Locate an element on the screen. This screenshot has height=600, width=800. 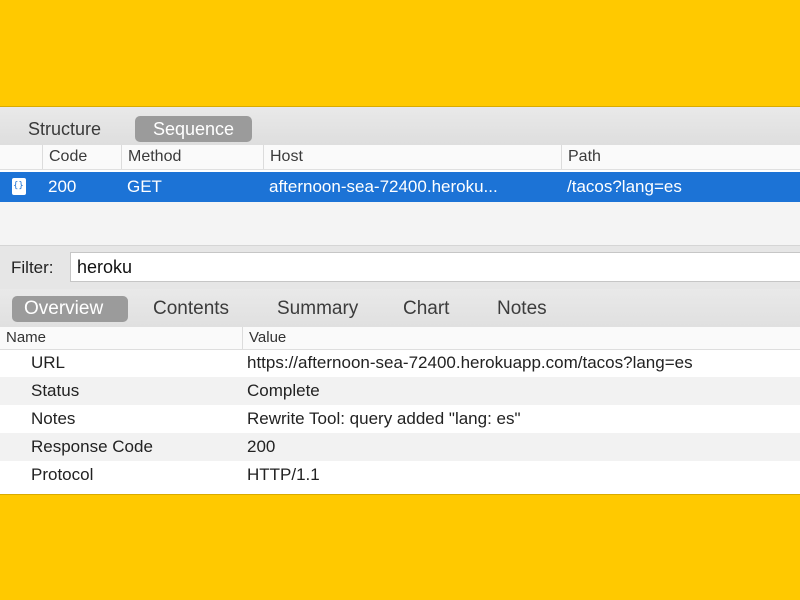
json-file-icon: {} is located at coordinates (19, 186).